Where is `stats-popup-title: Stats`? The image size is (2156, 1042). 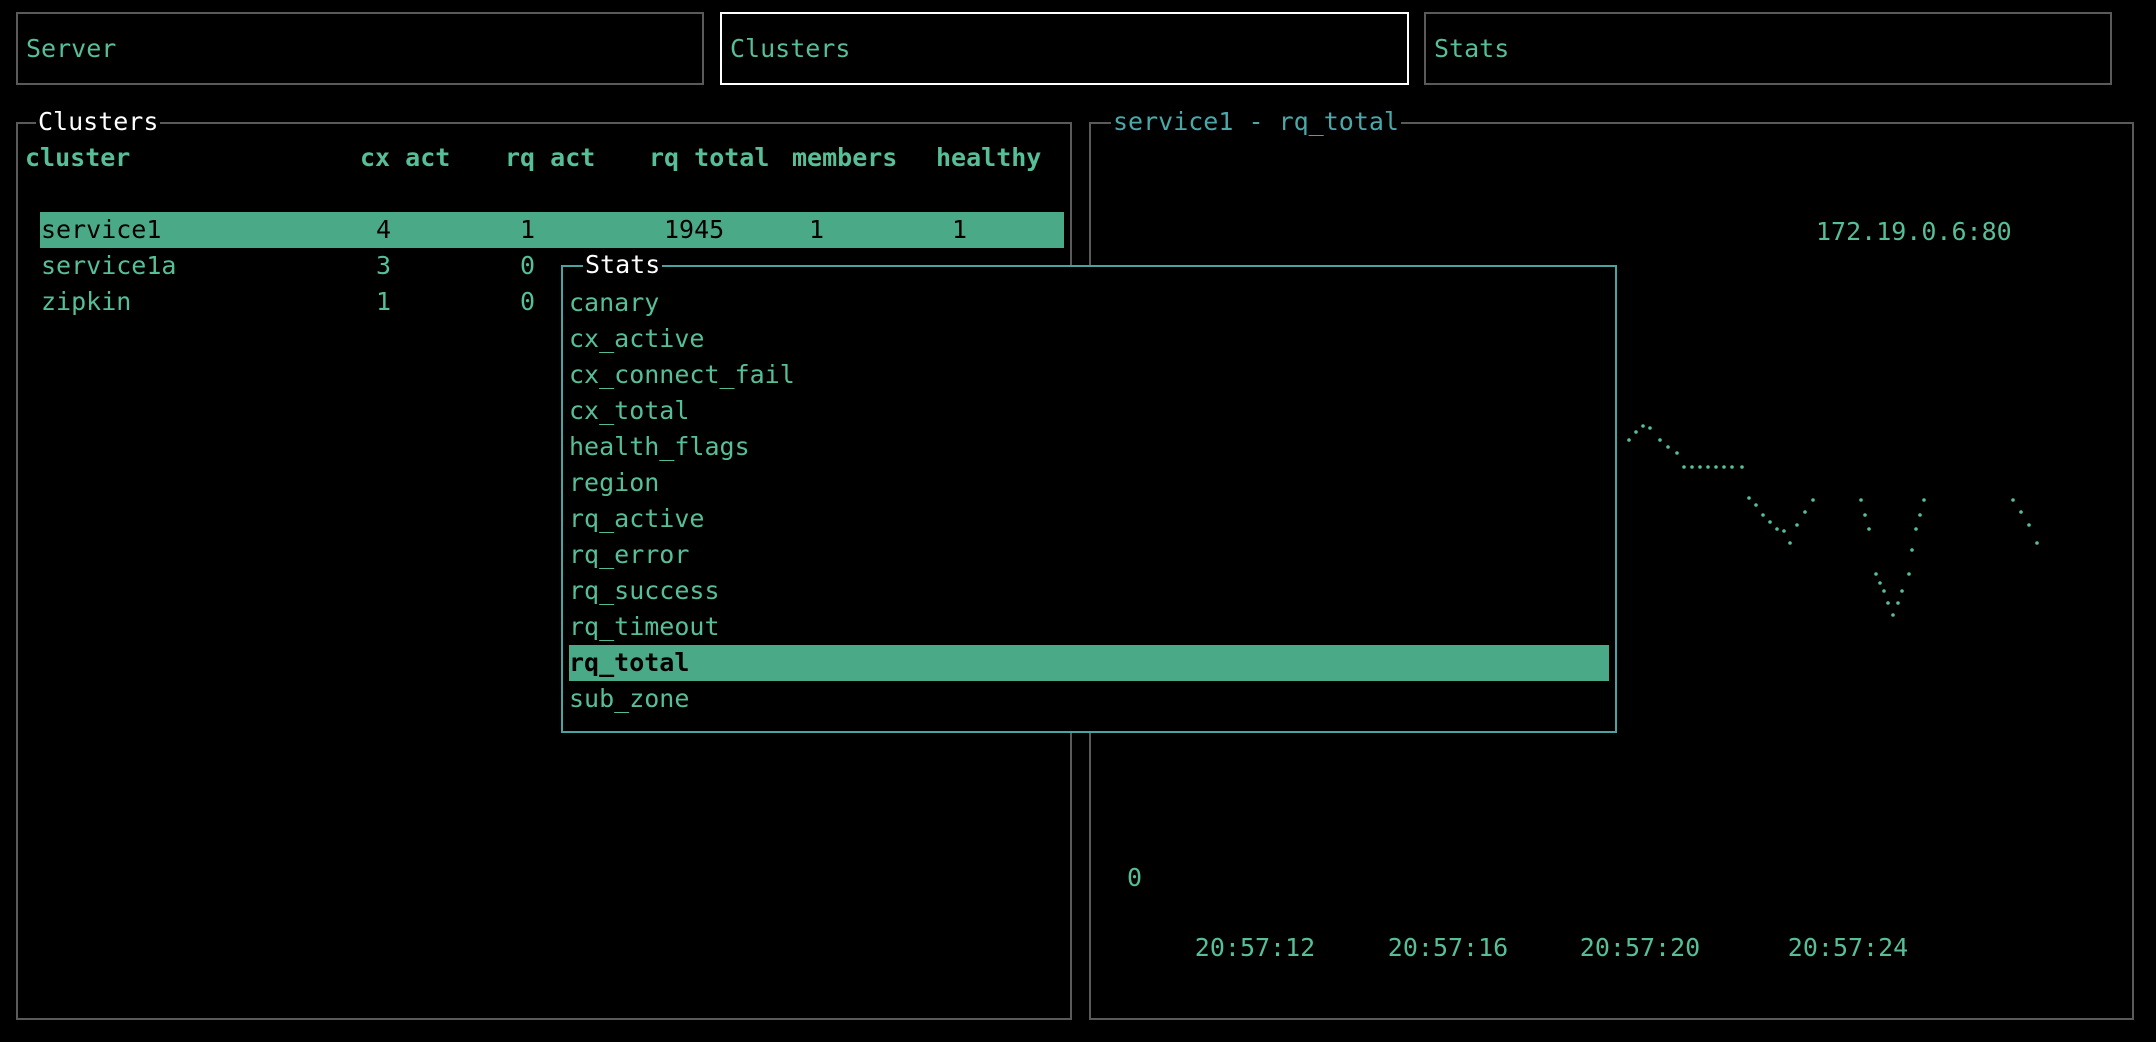 stats-popup-title: Stats is located at coordinates (623, 265).